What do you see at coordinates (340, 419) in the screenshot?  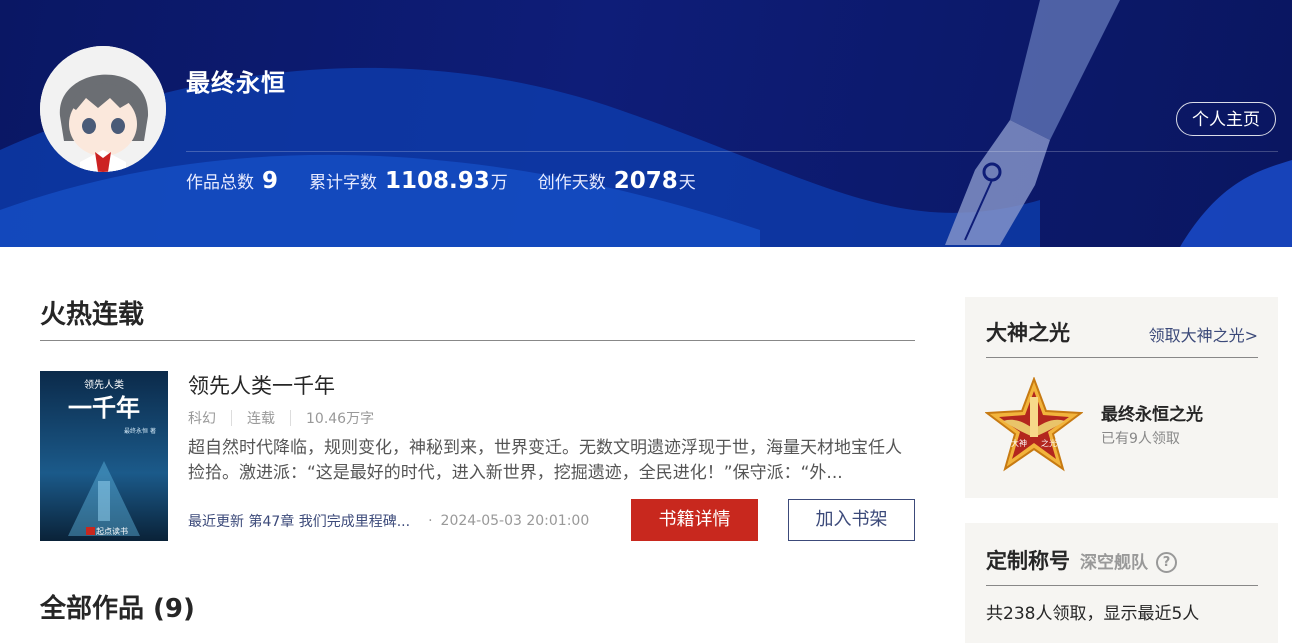 I see `book-words: 10.46万字` at bounding box center [340, 419].